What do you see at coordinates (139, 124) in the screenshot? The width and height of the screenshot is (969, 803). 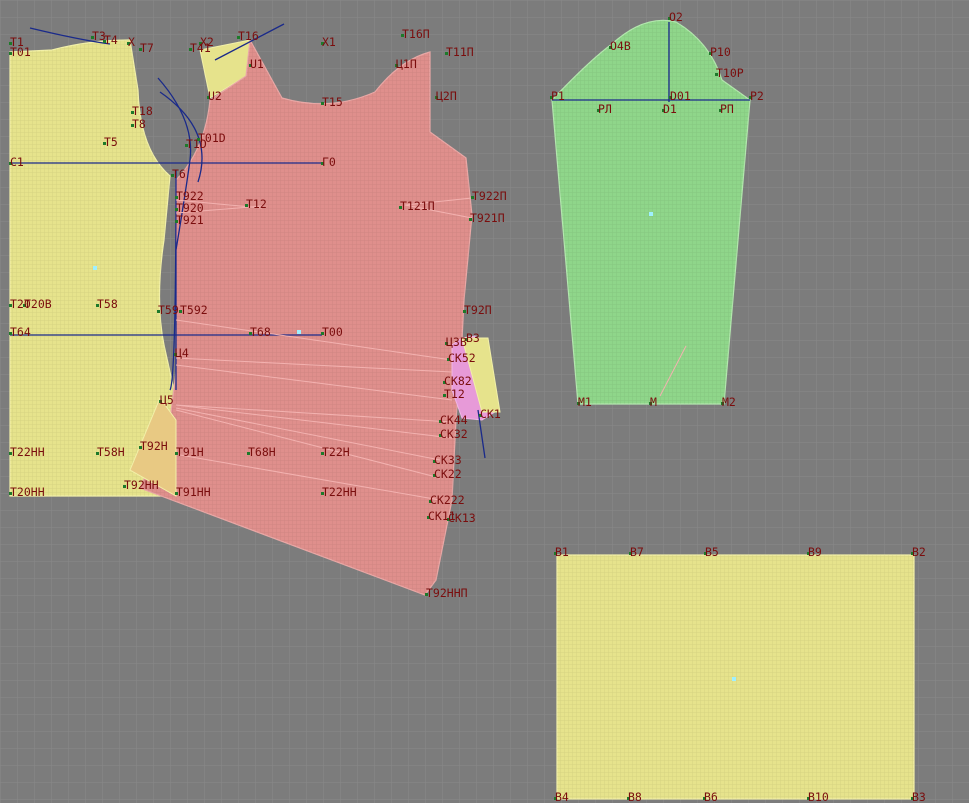 I see `label-T8: T8` at bounding box center [139, 124].